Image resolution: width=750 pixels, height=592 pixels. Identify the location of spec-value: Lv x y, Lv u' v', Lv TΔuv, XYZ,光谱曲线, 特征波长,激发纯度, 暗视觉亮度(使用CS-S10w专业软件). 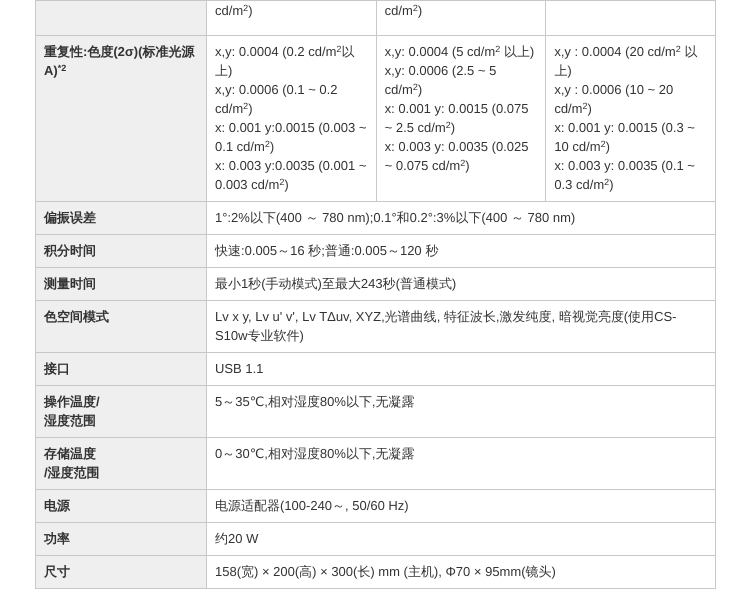
(446, 326).